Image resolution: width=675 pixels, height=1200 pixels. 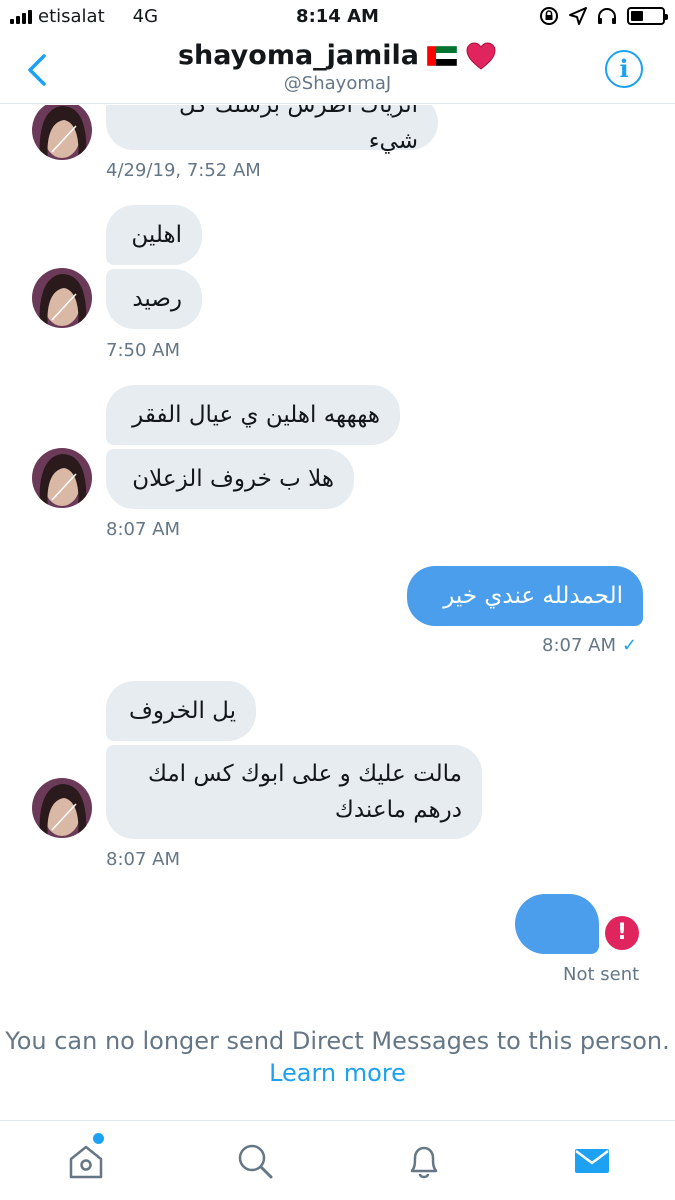 I want to click on notification-dot, so click(x=98, y=1138).